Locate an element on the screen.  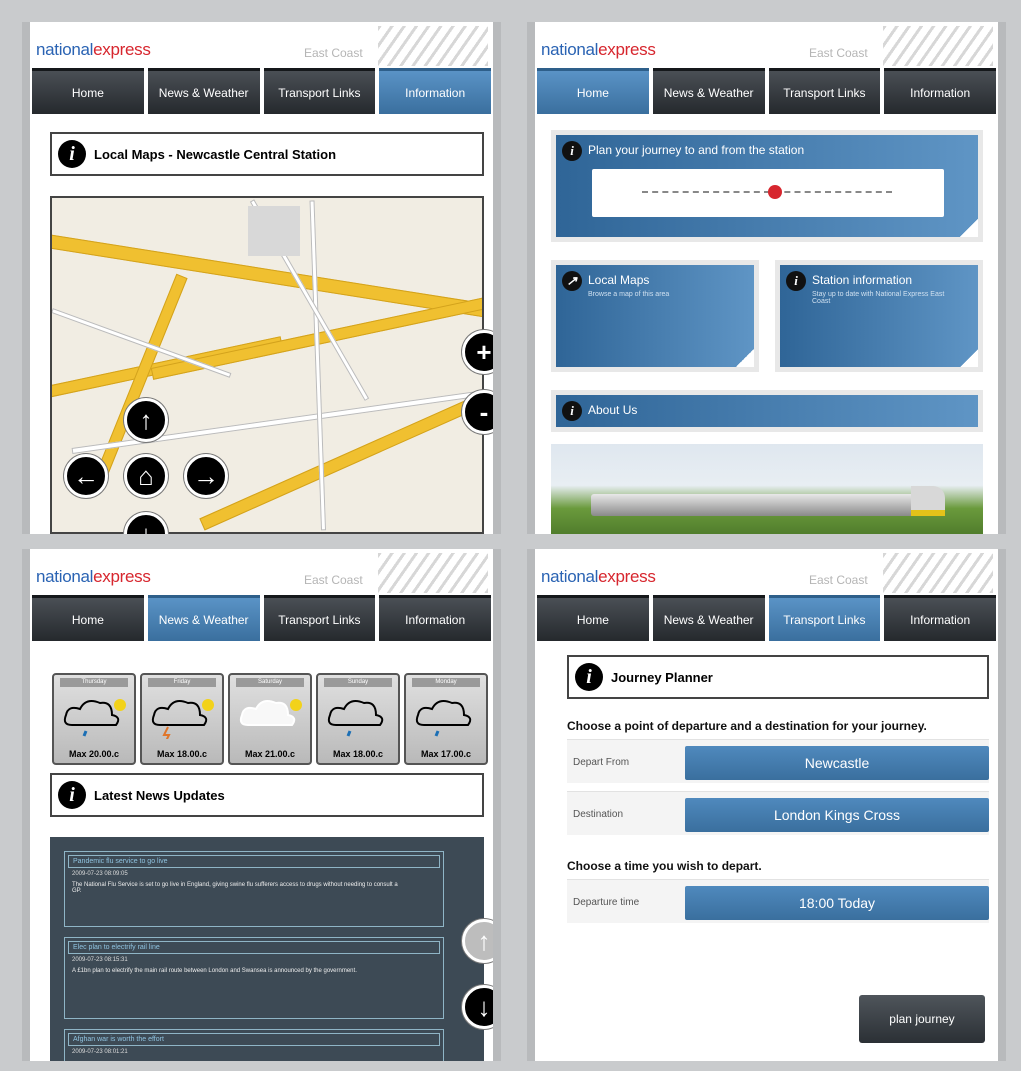
page-title: i Local Maps - Newcastle Central Station is located at coordinates (267, 154).